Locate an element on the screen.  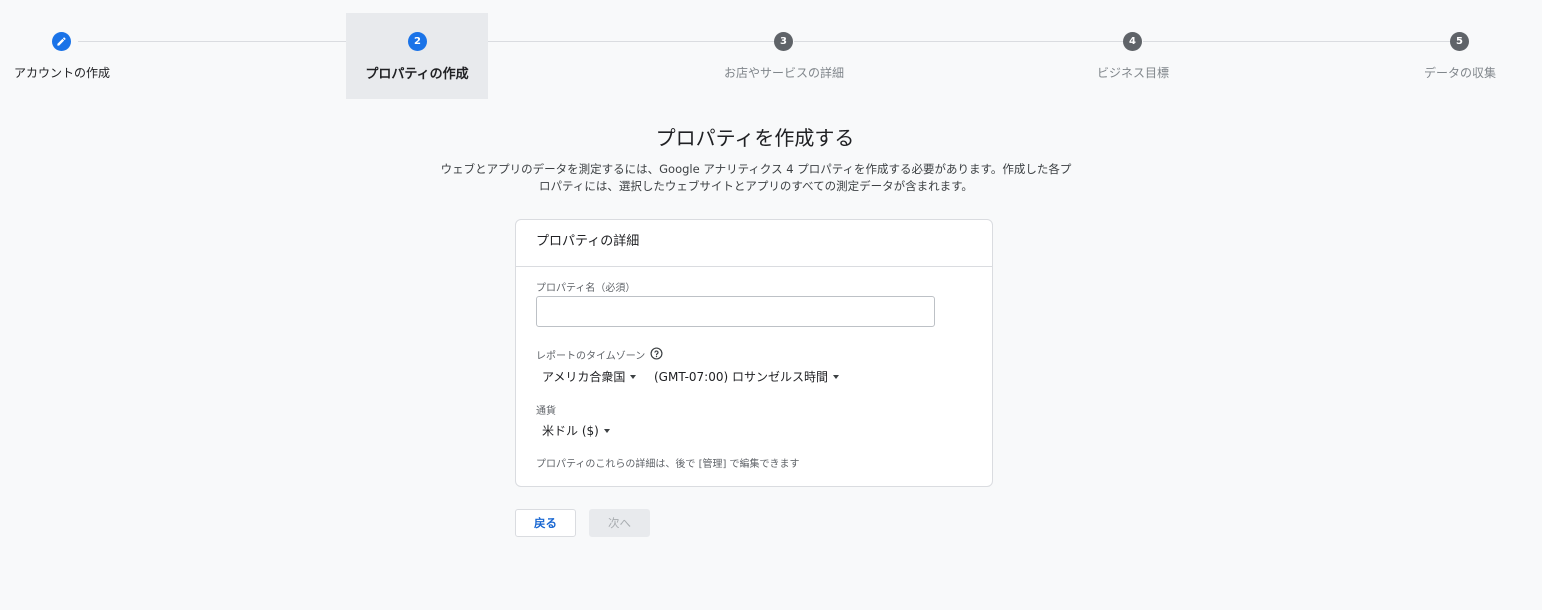
currency-select: 米ドル ($) is located at coordinates (576, 430).